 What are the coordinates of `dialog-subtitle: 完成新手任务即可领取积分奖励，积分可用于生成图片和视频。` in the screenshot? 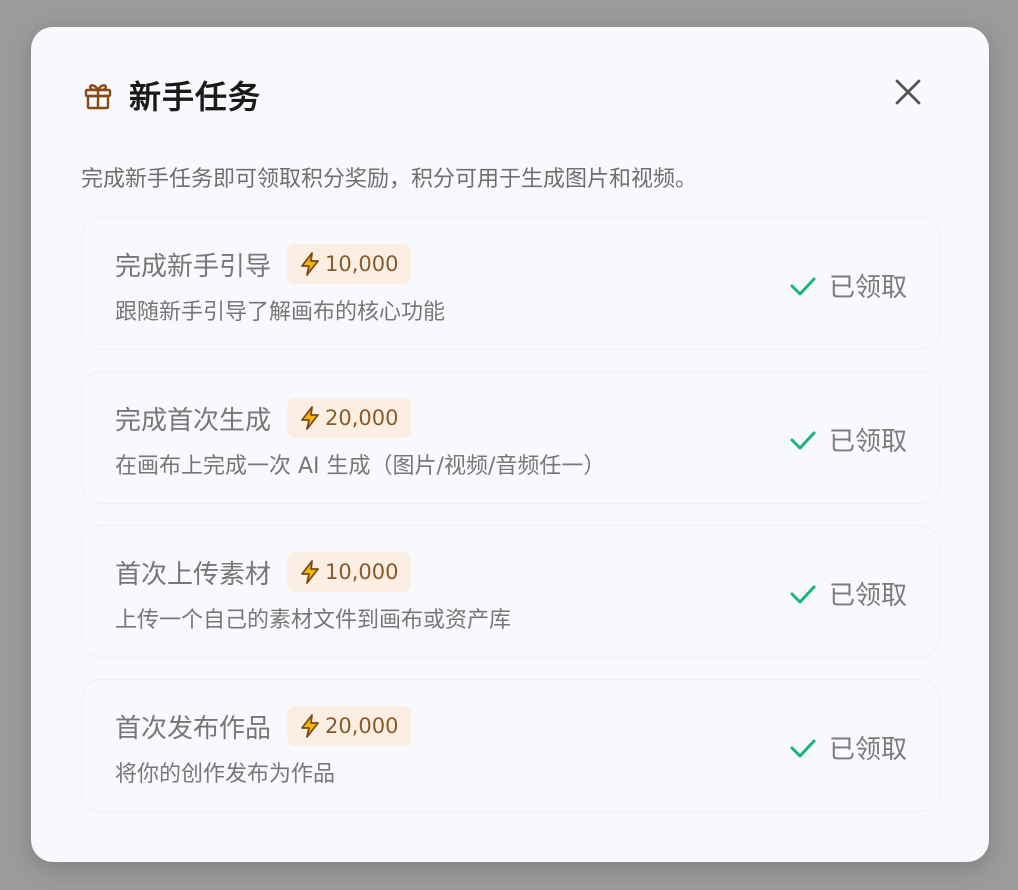 It's located at (389, 179).